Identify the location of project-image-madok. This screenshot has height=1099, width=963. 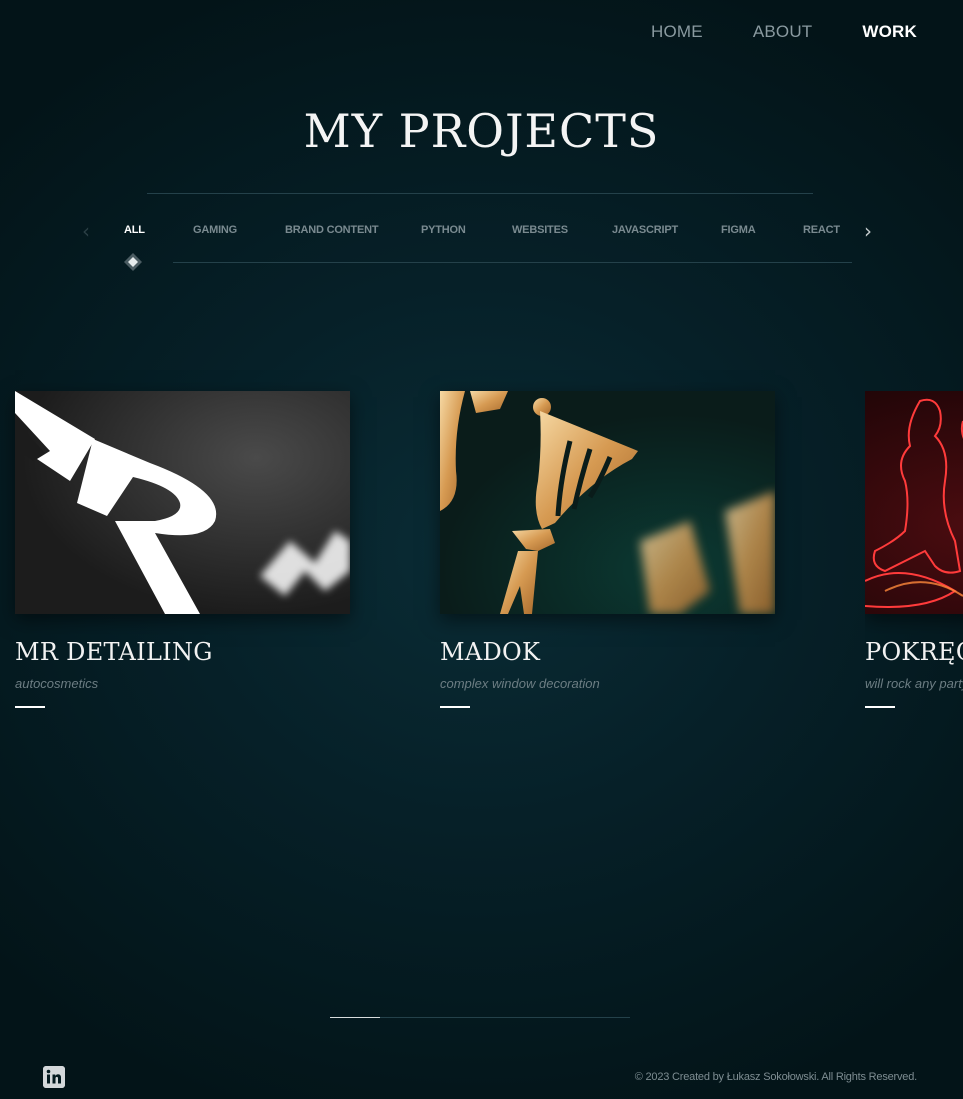
(607, 502).